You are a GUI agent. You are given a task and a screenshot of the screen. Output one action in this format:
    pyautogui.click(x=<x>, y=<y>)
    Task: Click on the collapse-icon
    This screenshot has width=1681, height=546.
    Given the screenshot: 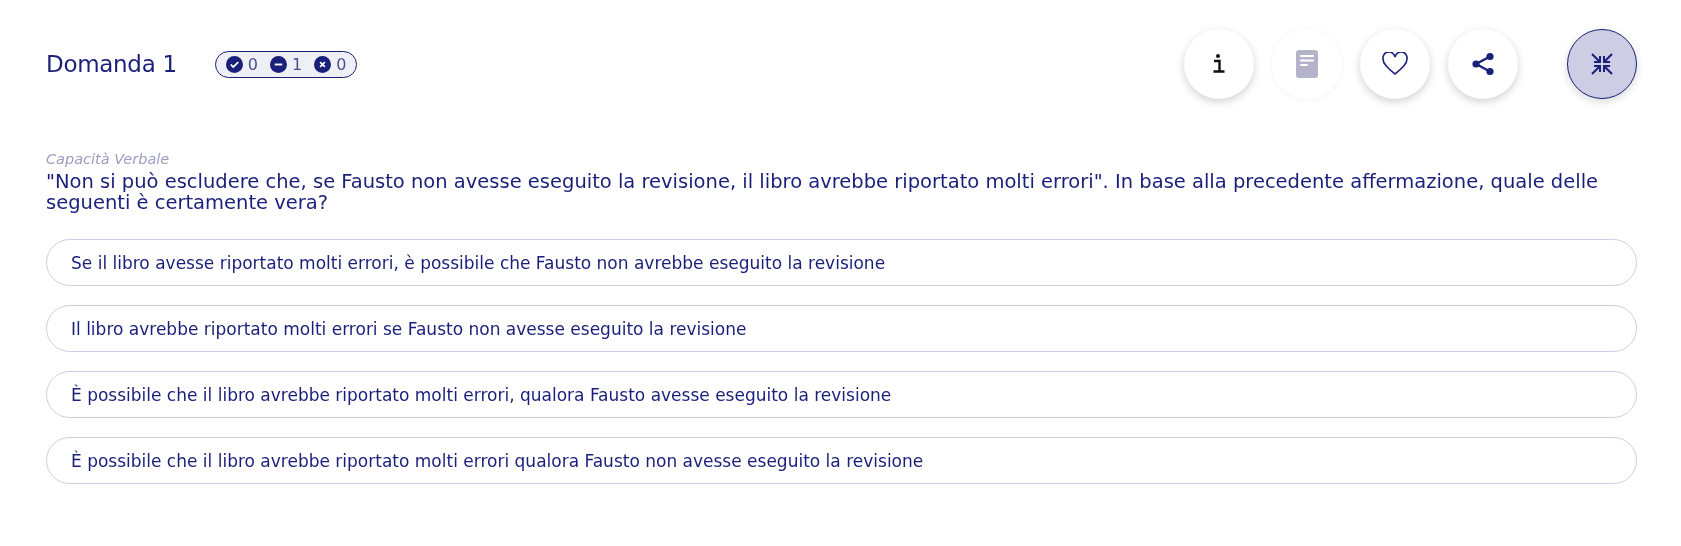 What is the action you would take?
    pyautogui.click(x=1602, y=64)
    